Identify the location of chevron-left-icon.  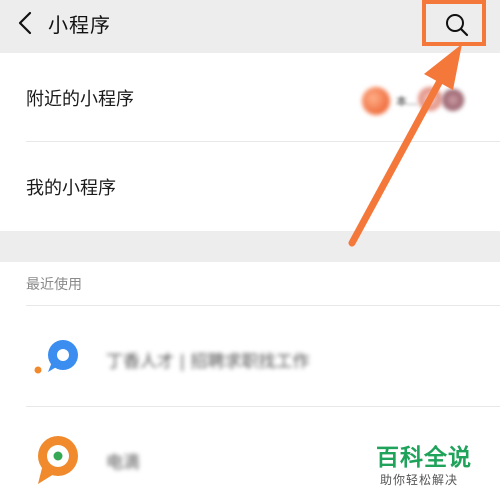
(26, 23).